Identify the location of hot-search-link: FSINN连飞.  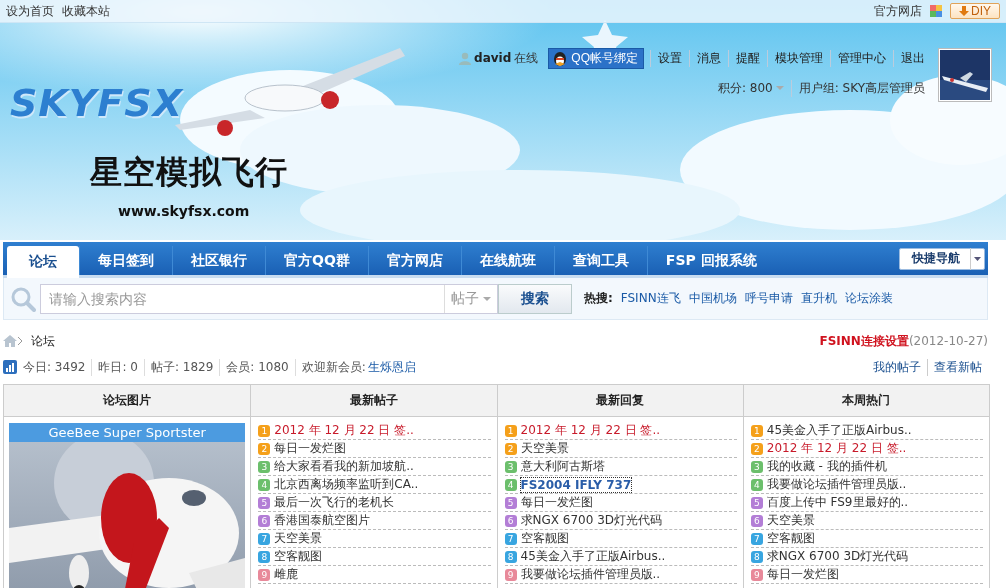
(650, 298).